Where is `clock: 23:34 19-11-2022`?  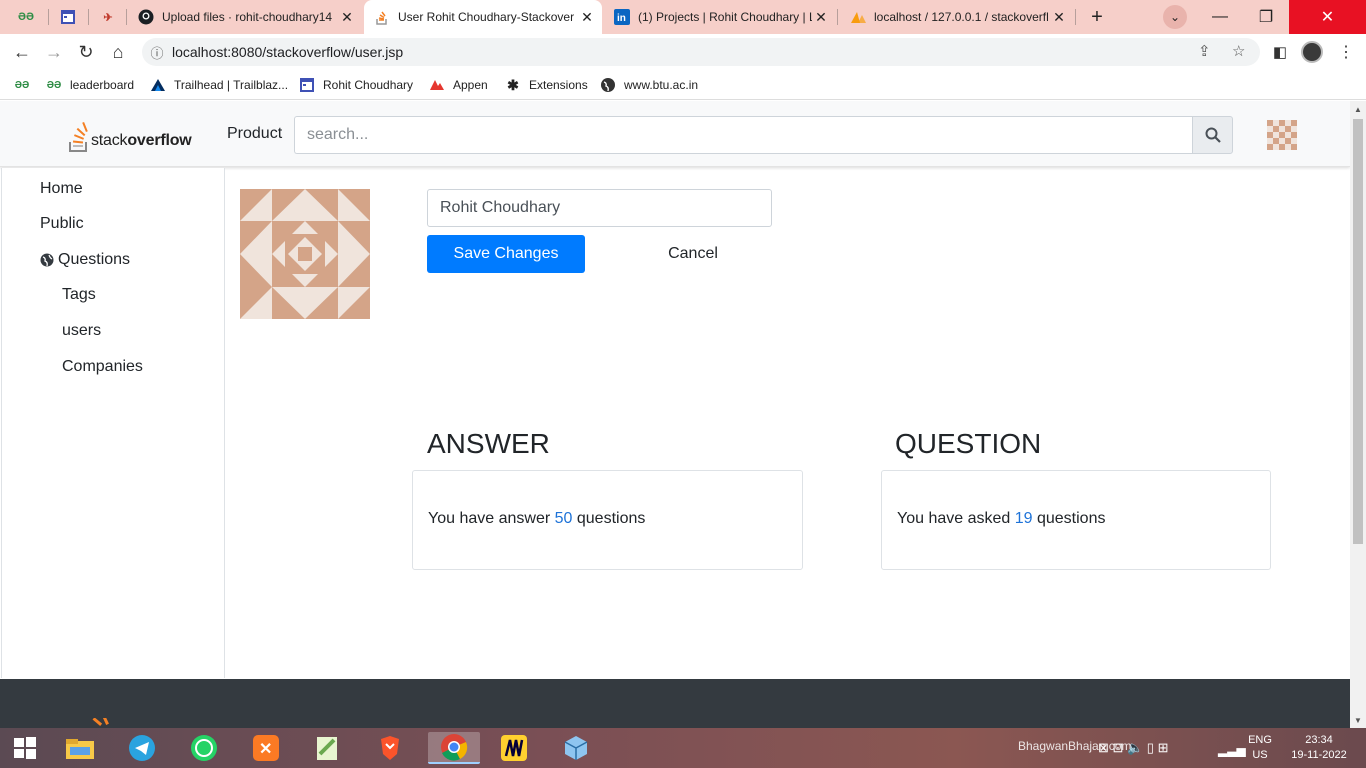
clock: 23:34 19-11-2022 is located at coordinates (1319, 748).